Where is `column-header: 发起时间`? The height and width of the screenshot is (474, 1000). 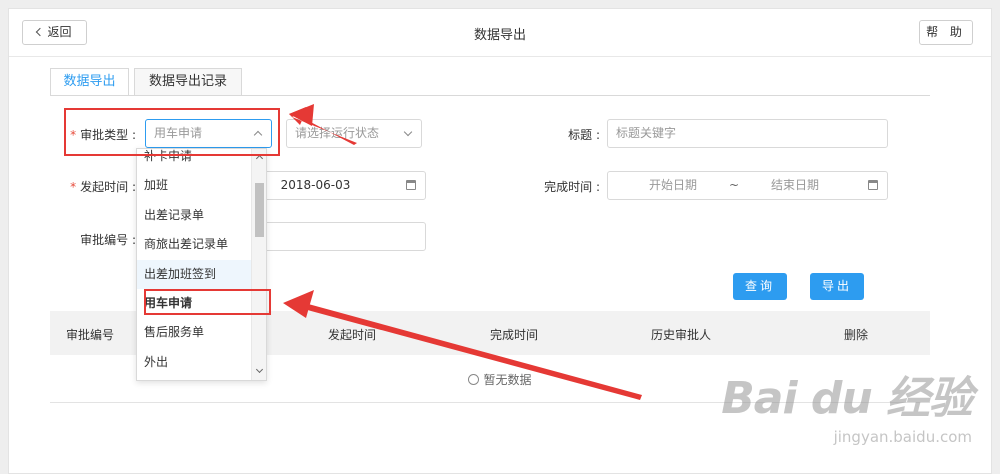 column-header: 发起时间 is located at coordinates (352, 335).